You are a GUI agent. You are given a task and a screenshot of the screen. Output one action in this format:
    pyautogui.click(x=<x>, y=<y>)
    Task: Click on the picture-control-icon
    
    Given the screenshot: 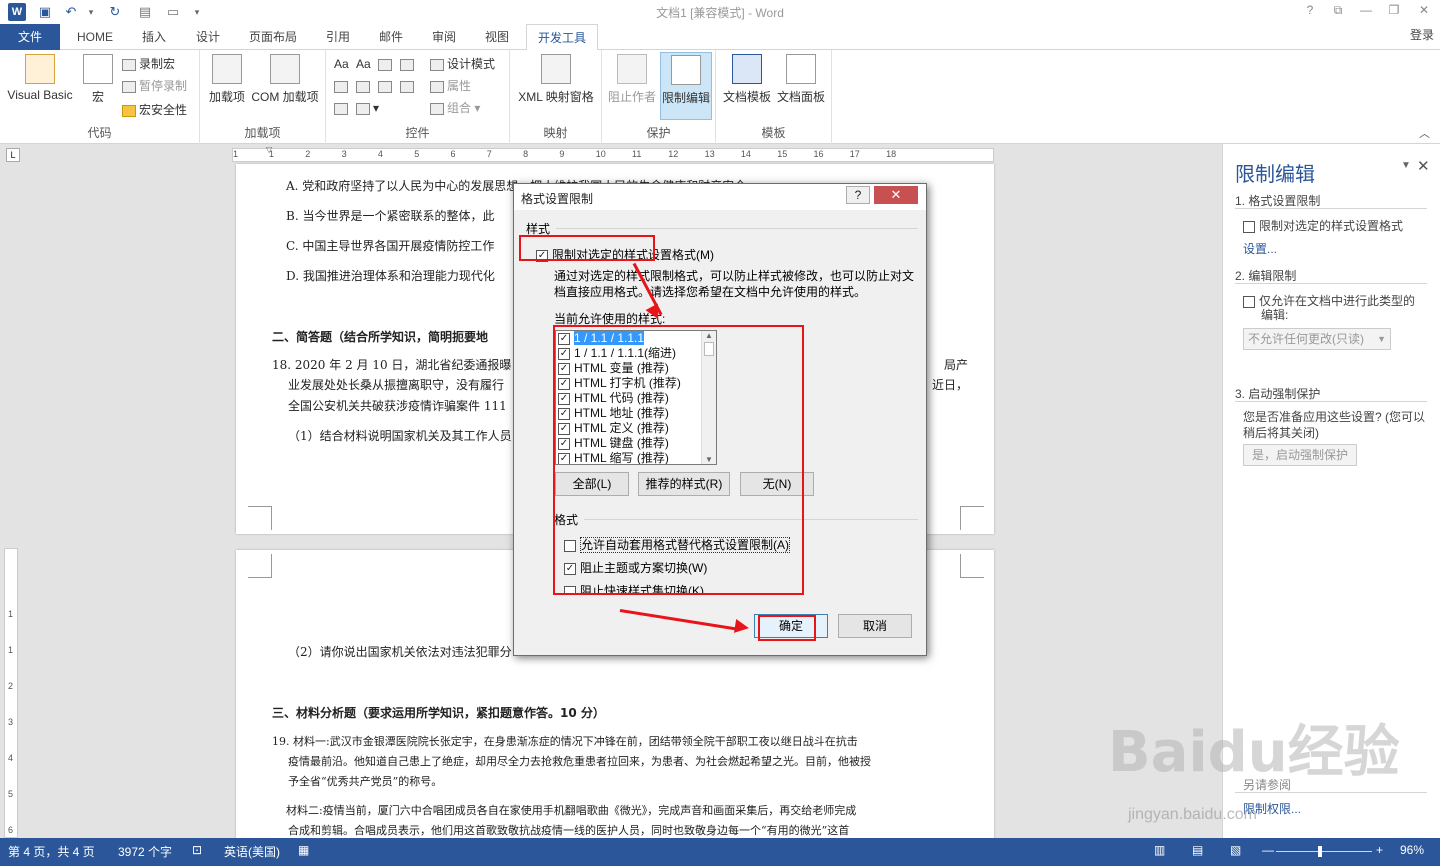 What is the action you would take?
    pyautogui.click(x=386, y=64)
    